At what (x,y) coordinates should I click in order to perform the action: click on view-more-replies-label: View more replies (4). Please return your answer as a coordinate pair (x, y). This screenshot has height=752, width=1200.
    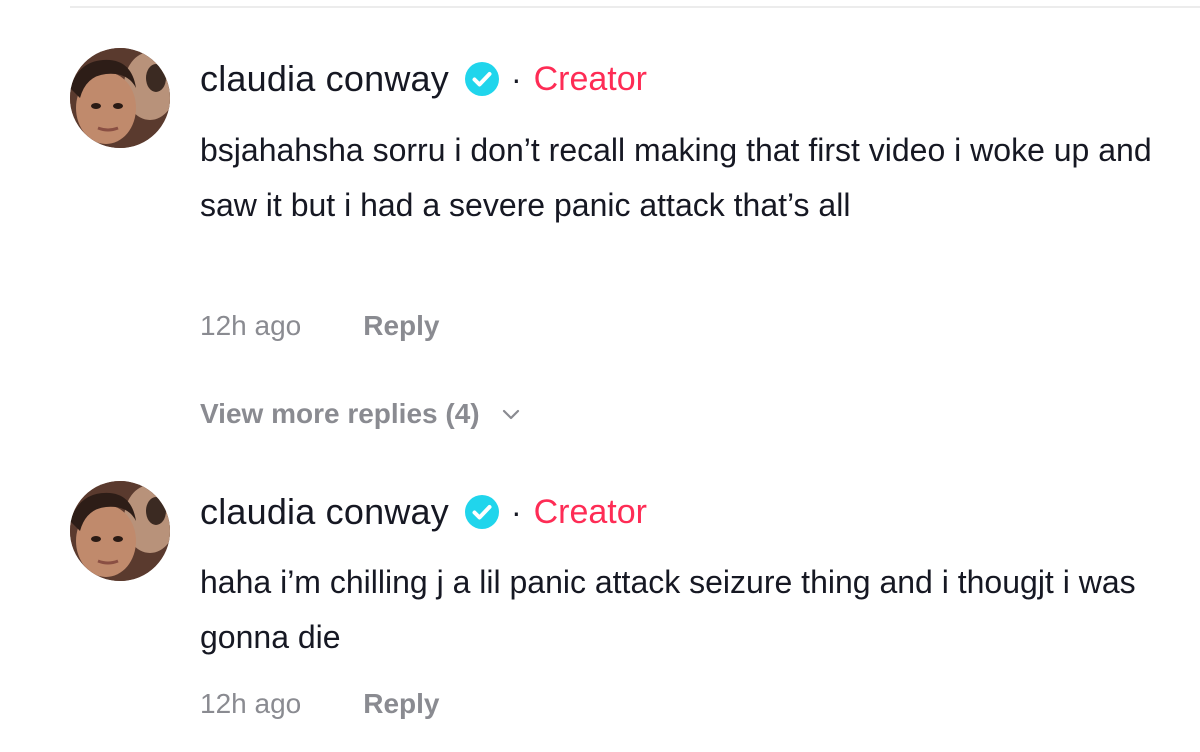
    Looking at the image, I should click on (340, 413).